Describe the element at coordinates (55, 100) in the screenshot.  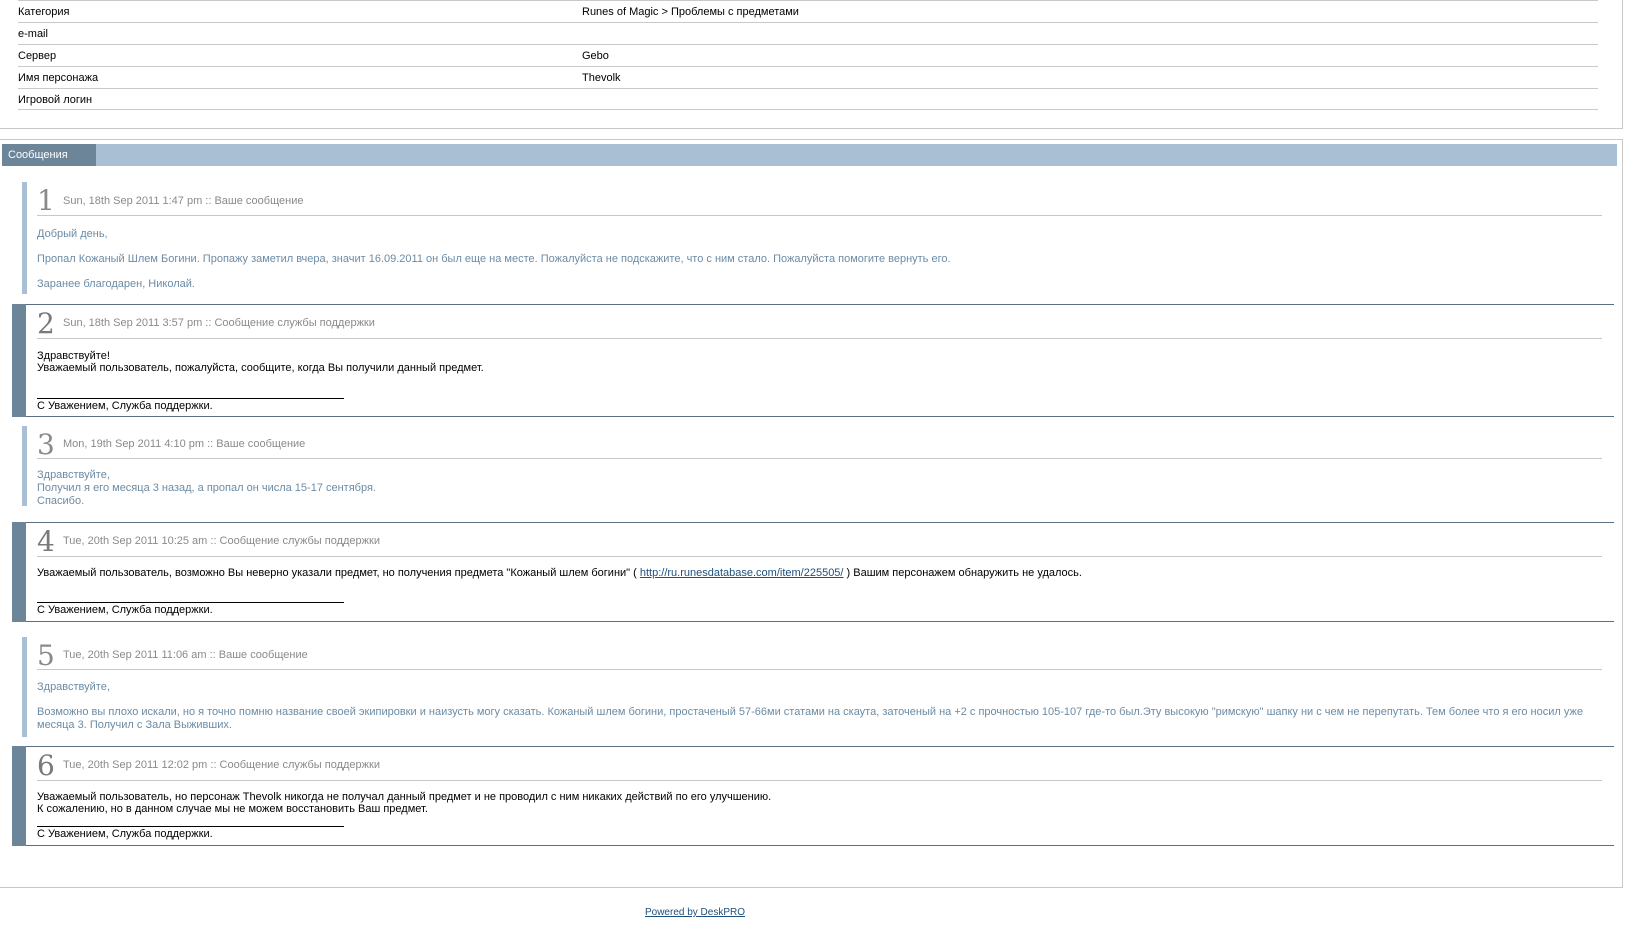
I see `info-label: Игровой логин` at that location.